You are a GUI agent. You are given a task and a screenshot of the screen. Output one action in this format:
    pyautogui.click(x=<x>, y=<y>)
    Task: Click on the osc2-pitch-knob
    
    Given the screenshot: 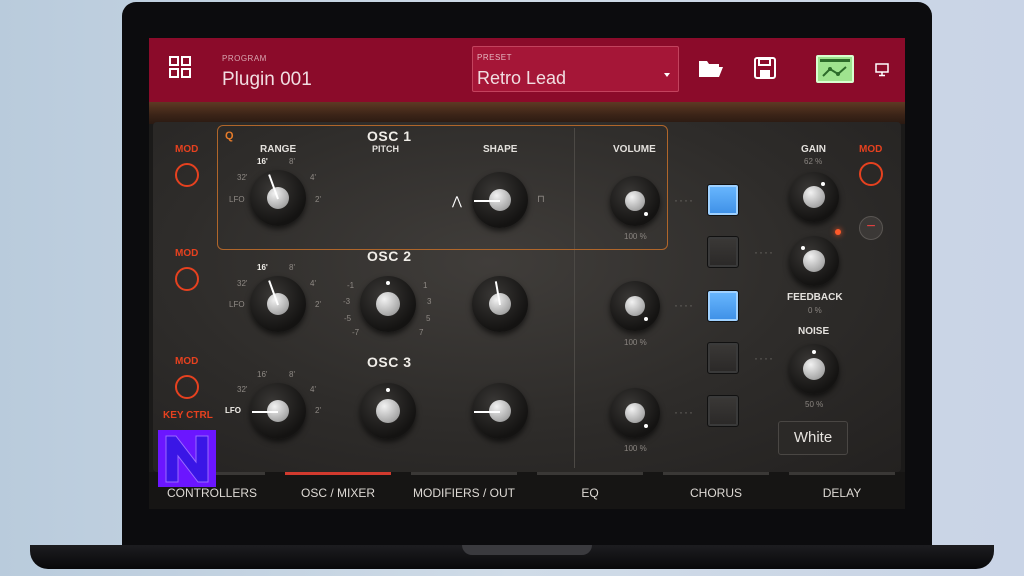 What is the action you would take?
    pyautogui.click(x=388, y=304)
    